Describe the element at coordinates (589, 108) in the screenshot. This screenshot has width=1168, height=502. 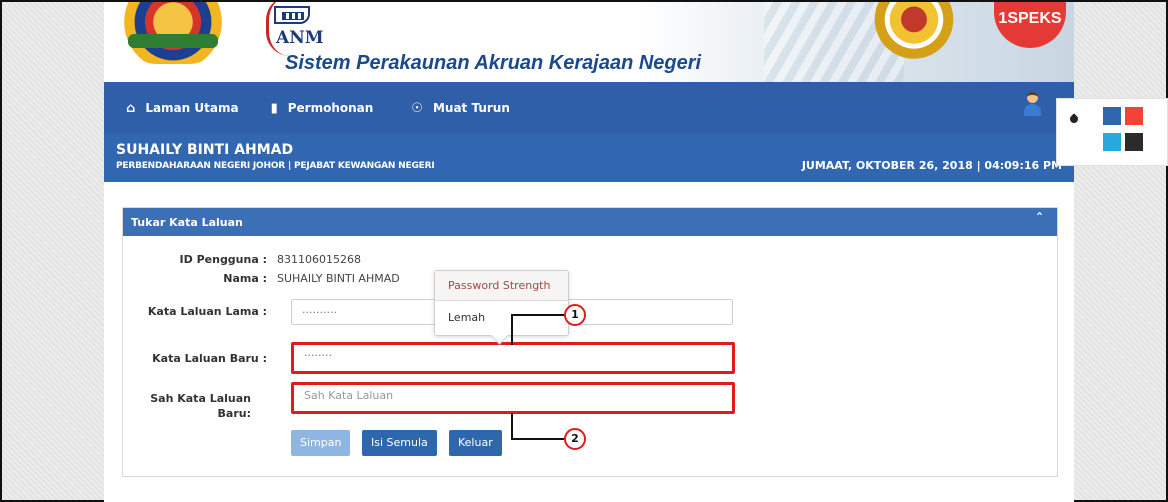
I see `main-navbar: ⌂ Laman Utama ▮ Permohonan ☉ Muat Turun` at that location.